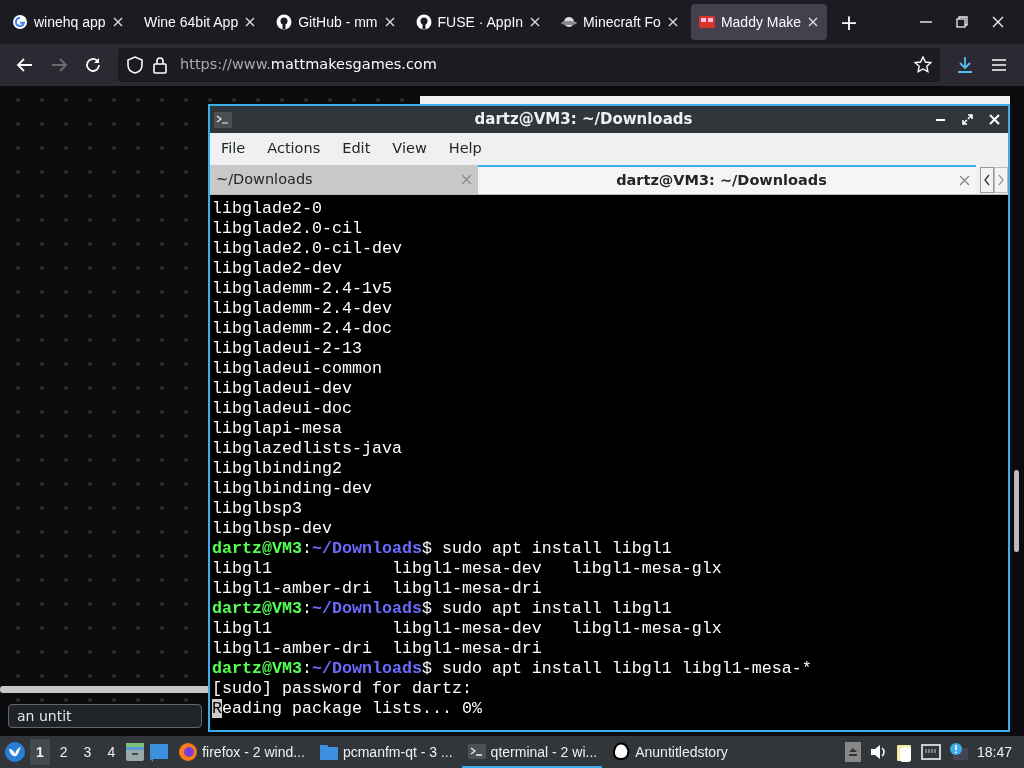 The width and height of the screenshot is (1024, 768). What do you see at coordinates (852, 752) in the screenshot?
I see `eject-icon` at bounding box center [852, 752].